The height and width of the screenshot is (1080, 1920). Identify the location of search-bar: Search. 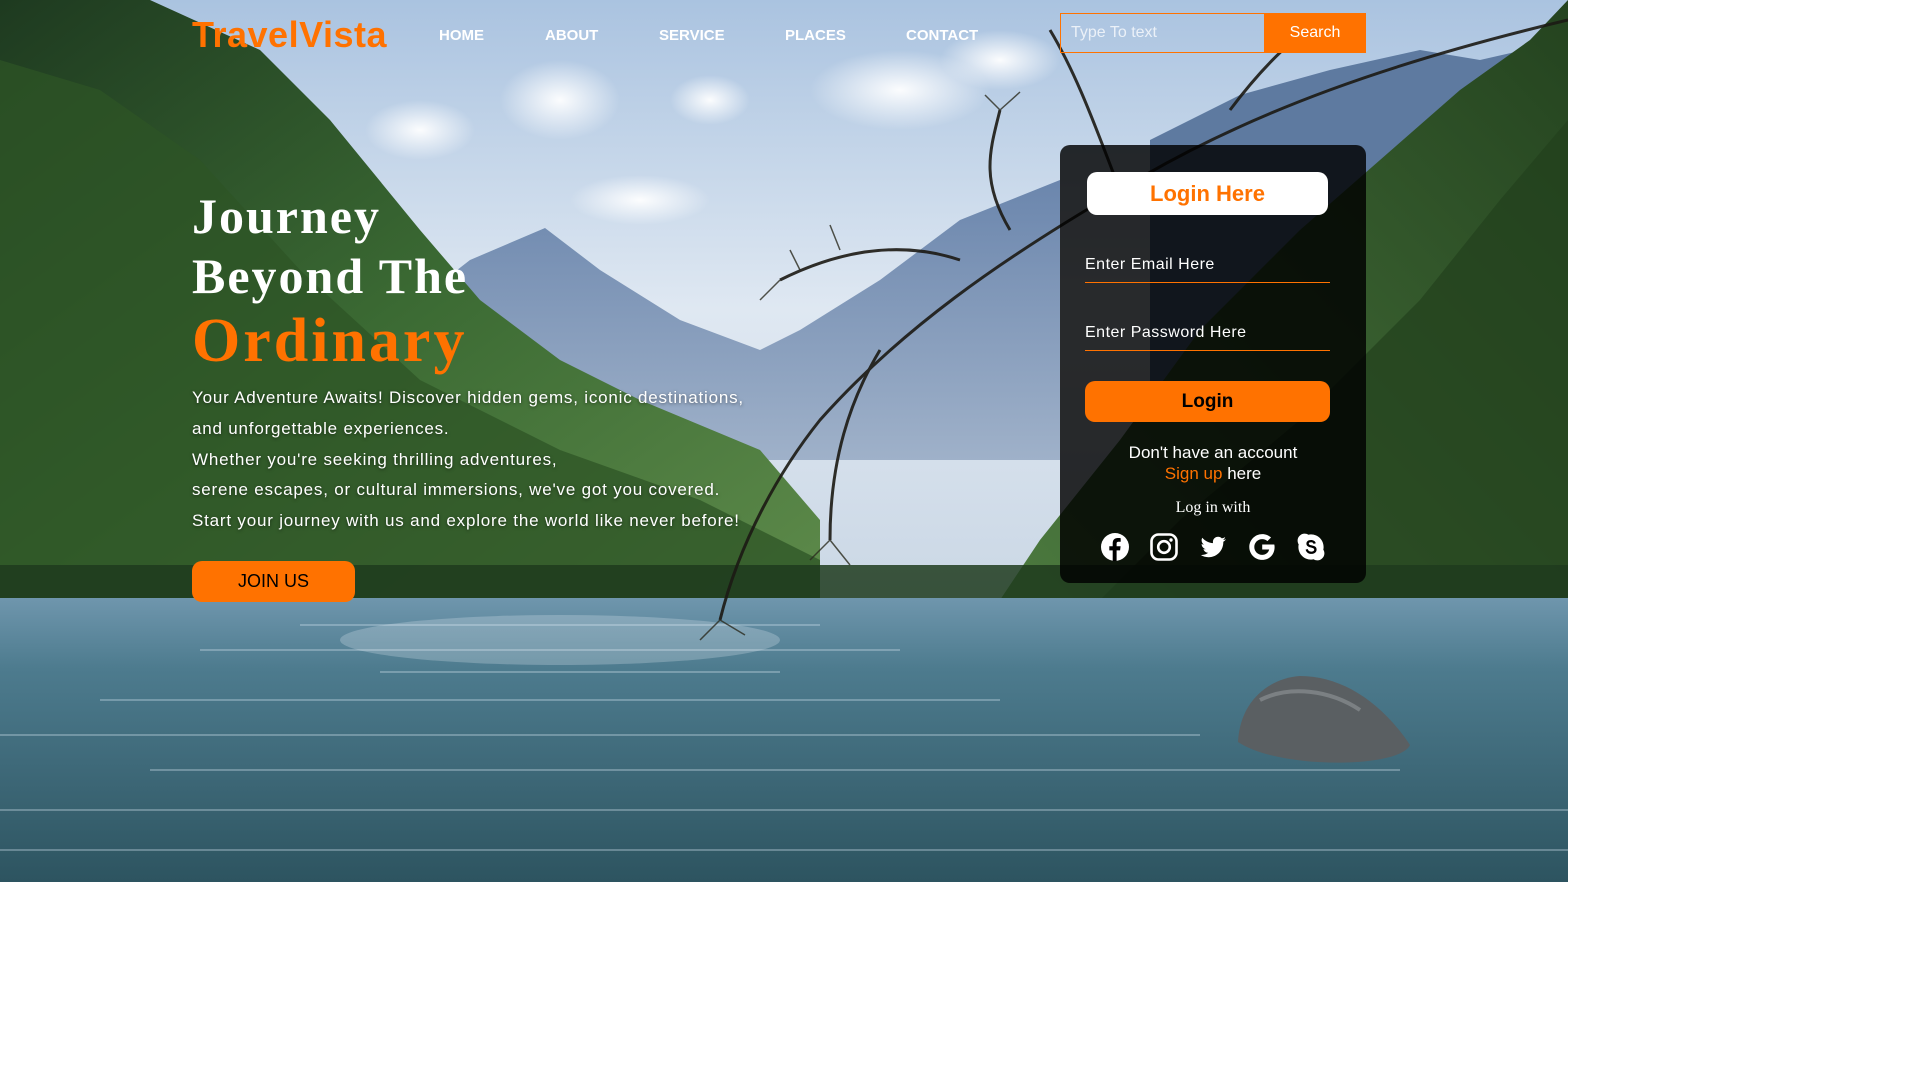
(1213, 33).